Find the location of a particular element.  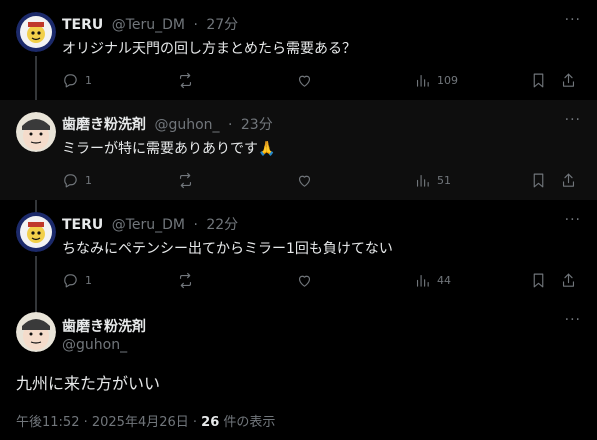

main-author-handle: @guhon_ is located at coordinates (94, 345).